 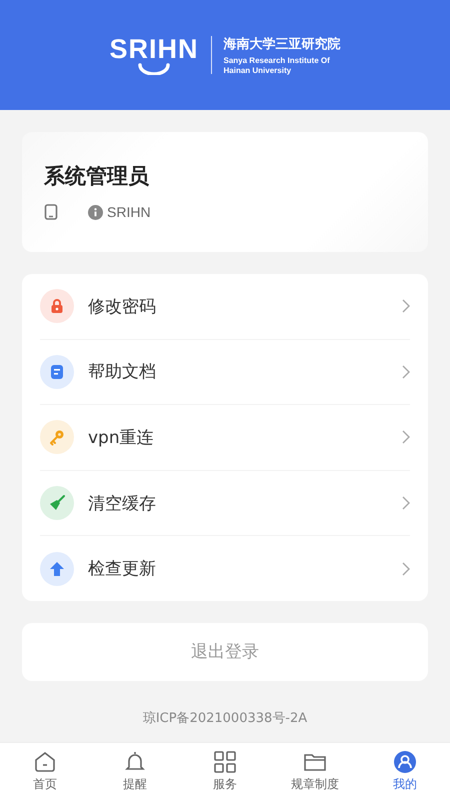 I want to click on institute-name: 海南大学三亚研究院, so click(x=282, y=44).